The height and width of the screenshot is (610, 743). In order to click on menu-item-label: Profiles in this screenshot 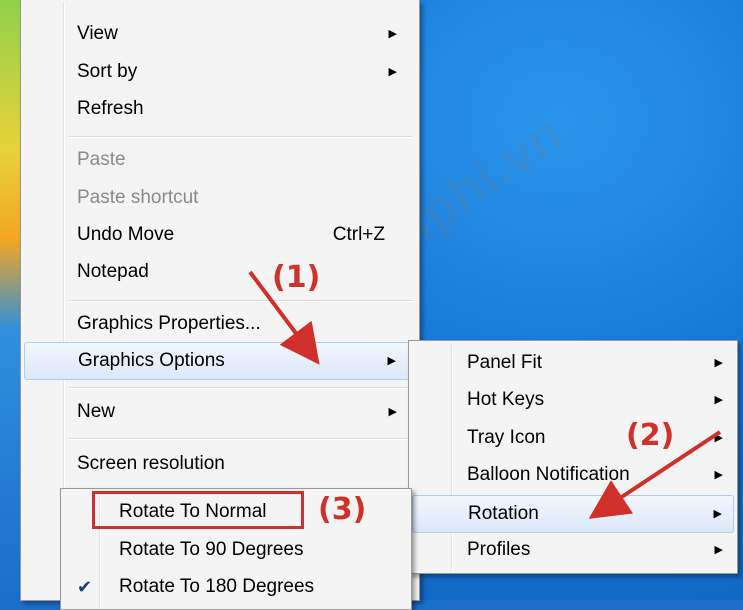, I will do `click(499, 549)`.